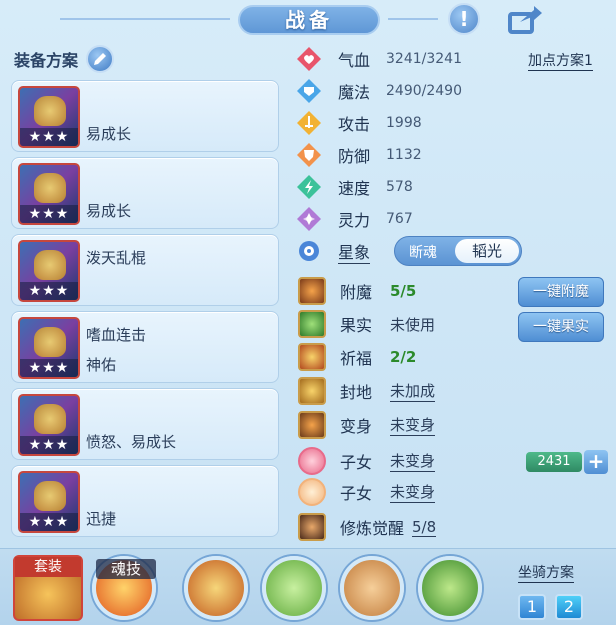  Describe the element at coordinates (424, 527) in the screenshot. I see `status-value: 5/8` at that location.